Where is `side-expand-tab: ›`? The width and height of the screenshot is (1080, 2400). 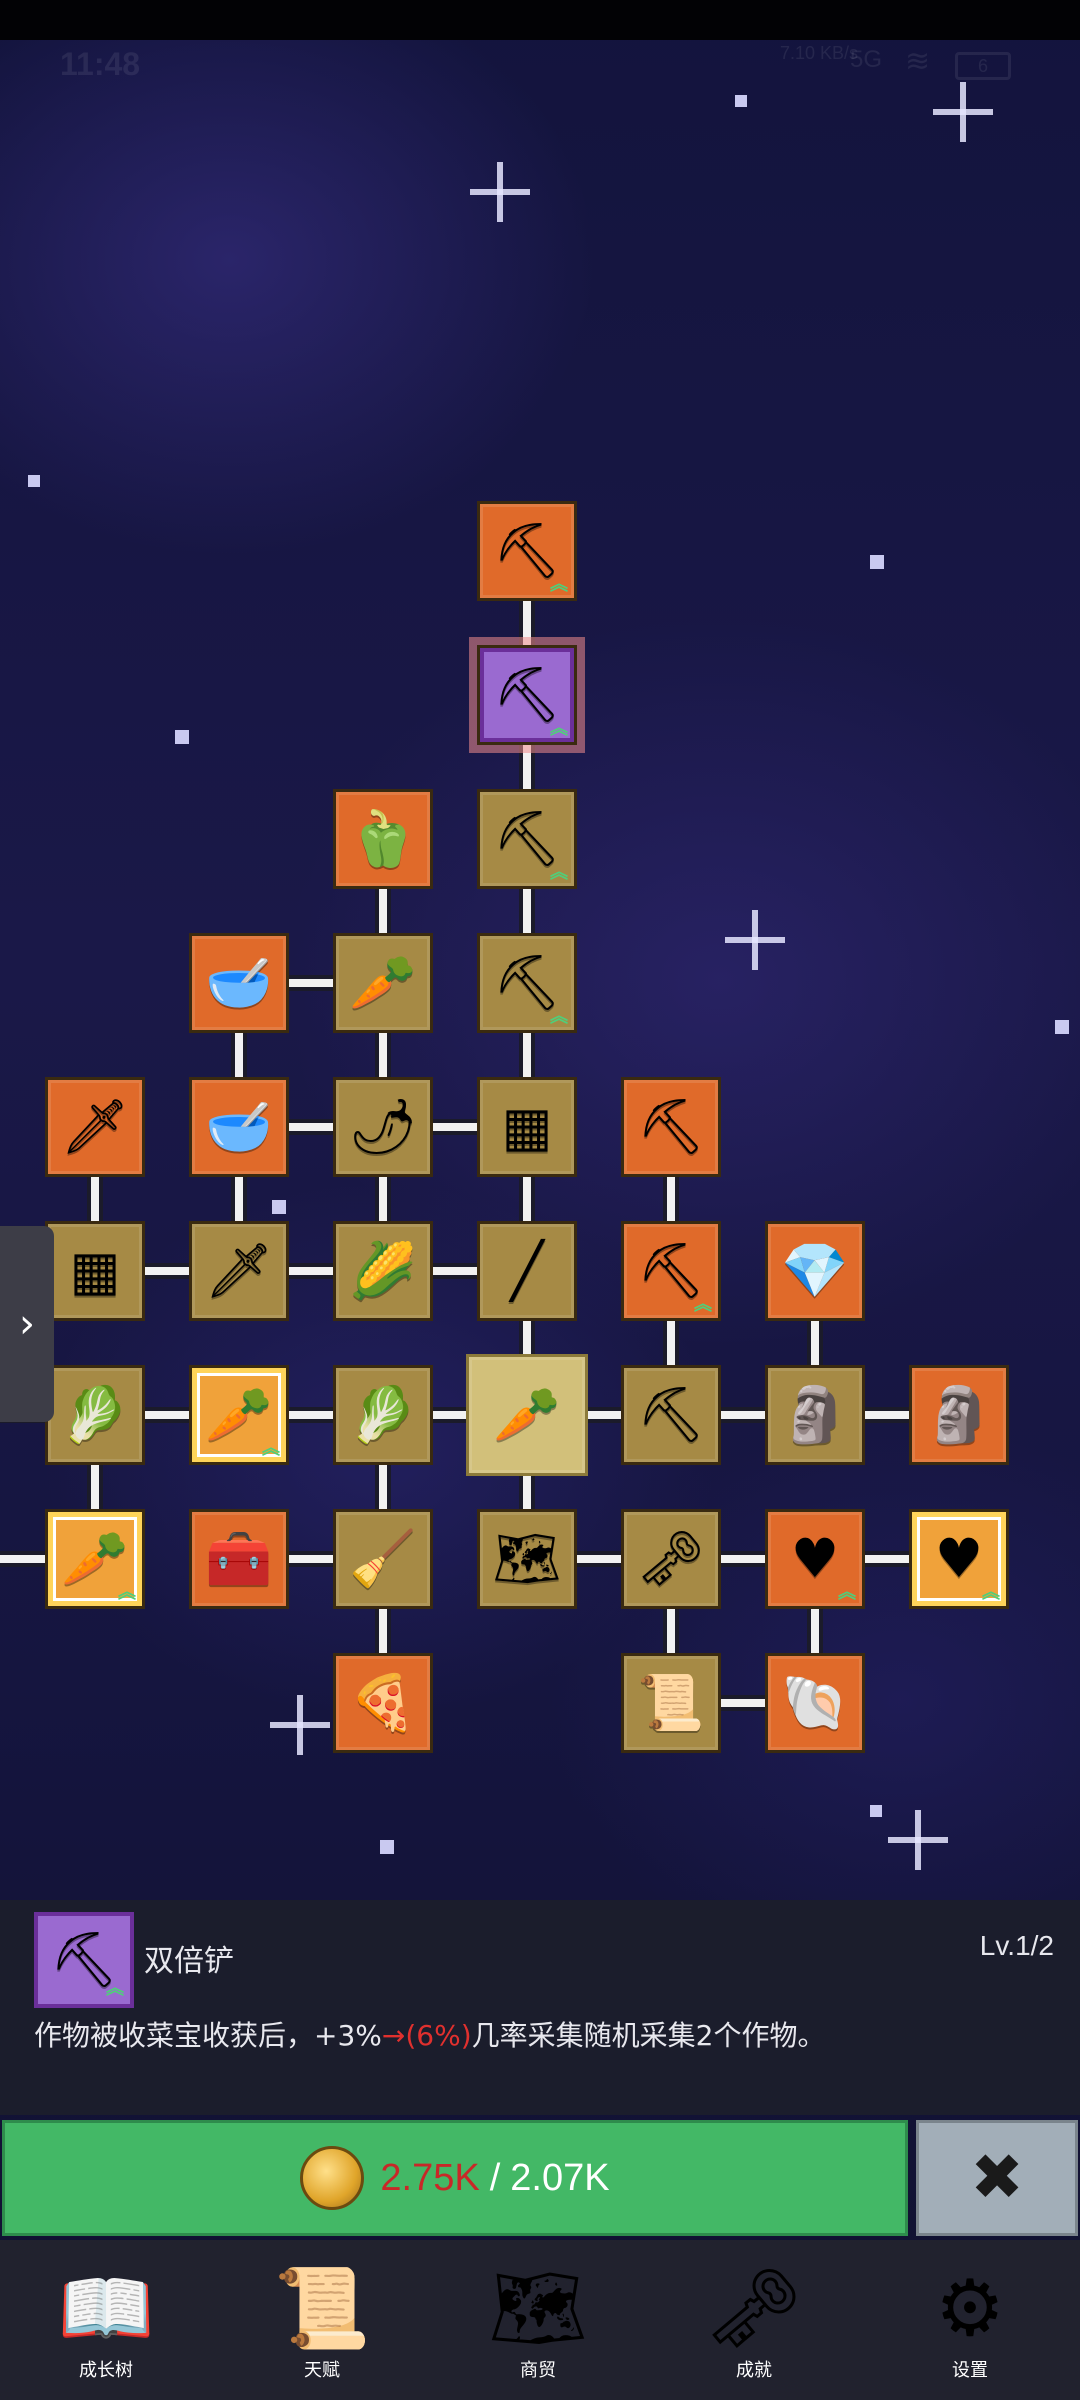 side-expand-tab: › is located at coordinates (27, 1324).